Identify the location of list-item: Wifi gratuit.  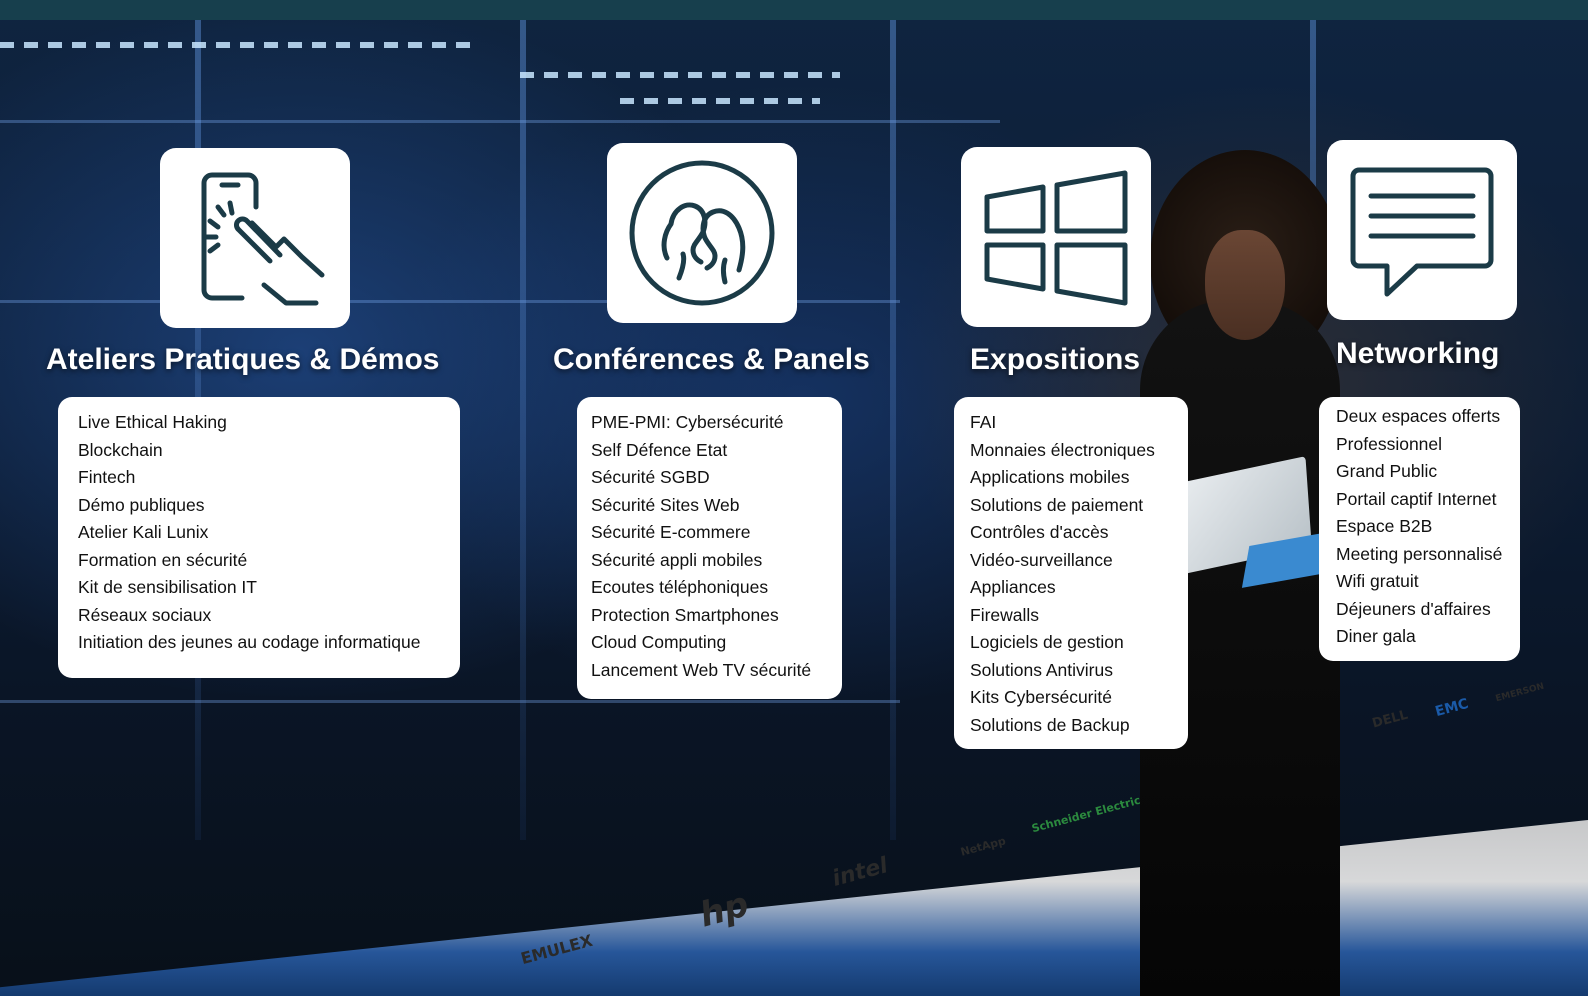
(1377, 581).